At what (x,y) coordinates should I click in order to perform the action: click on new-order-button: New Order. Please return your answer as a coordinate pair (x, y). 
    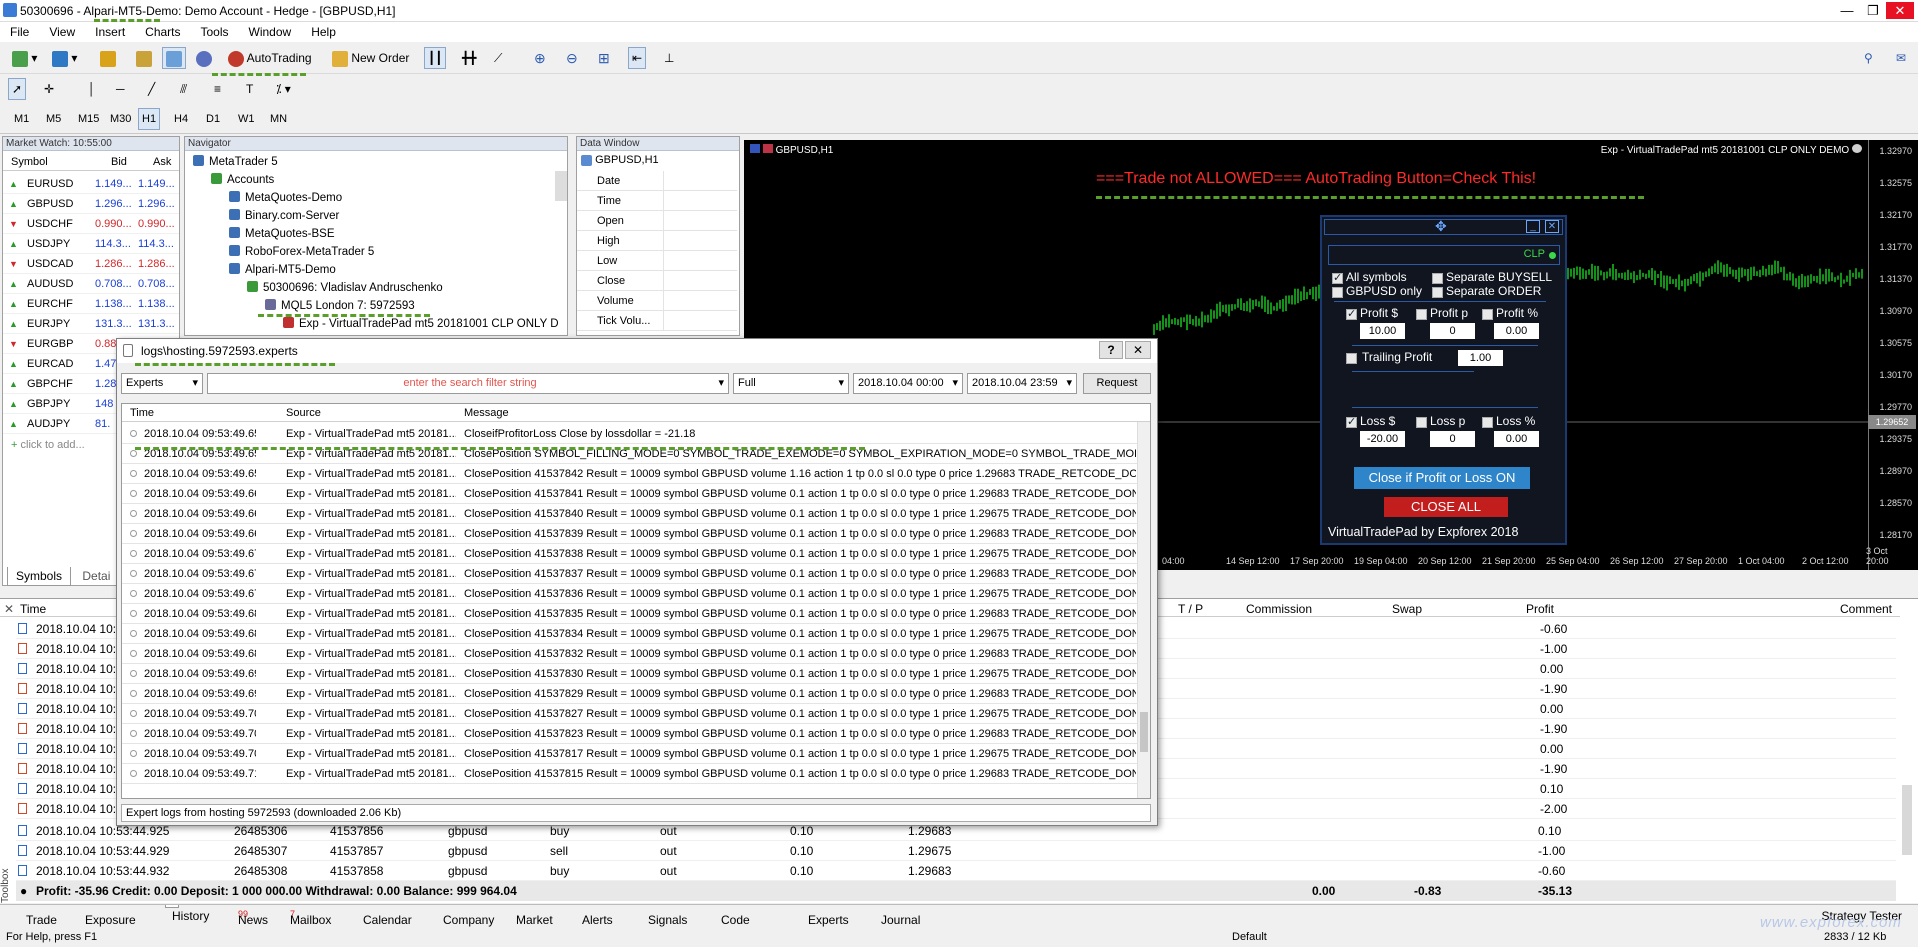
    Looking at the image, I should click on (370, 58).